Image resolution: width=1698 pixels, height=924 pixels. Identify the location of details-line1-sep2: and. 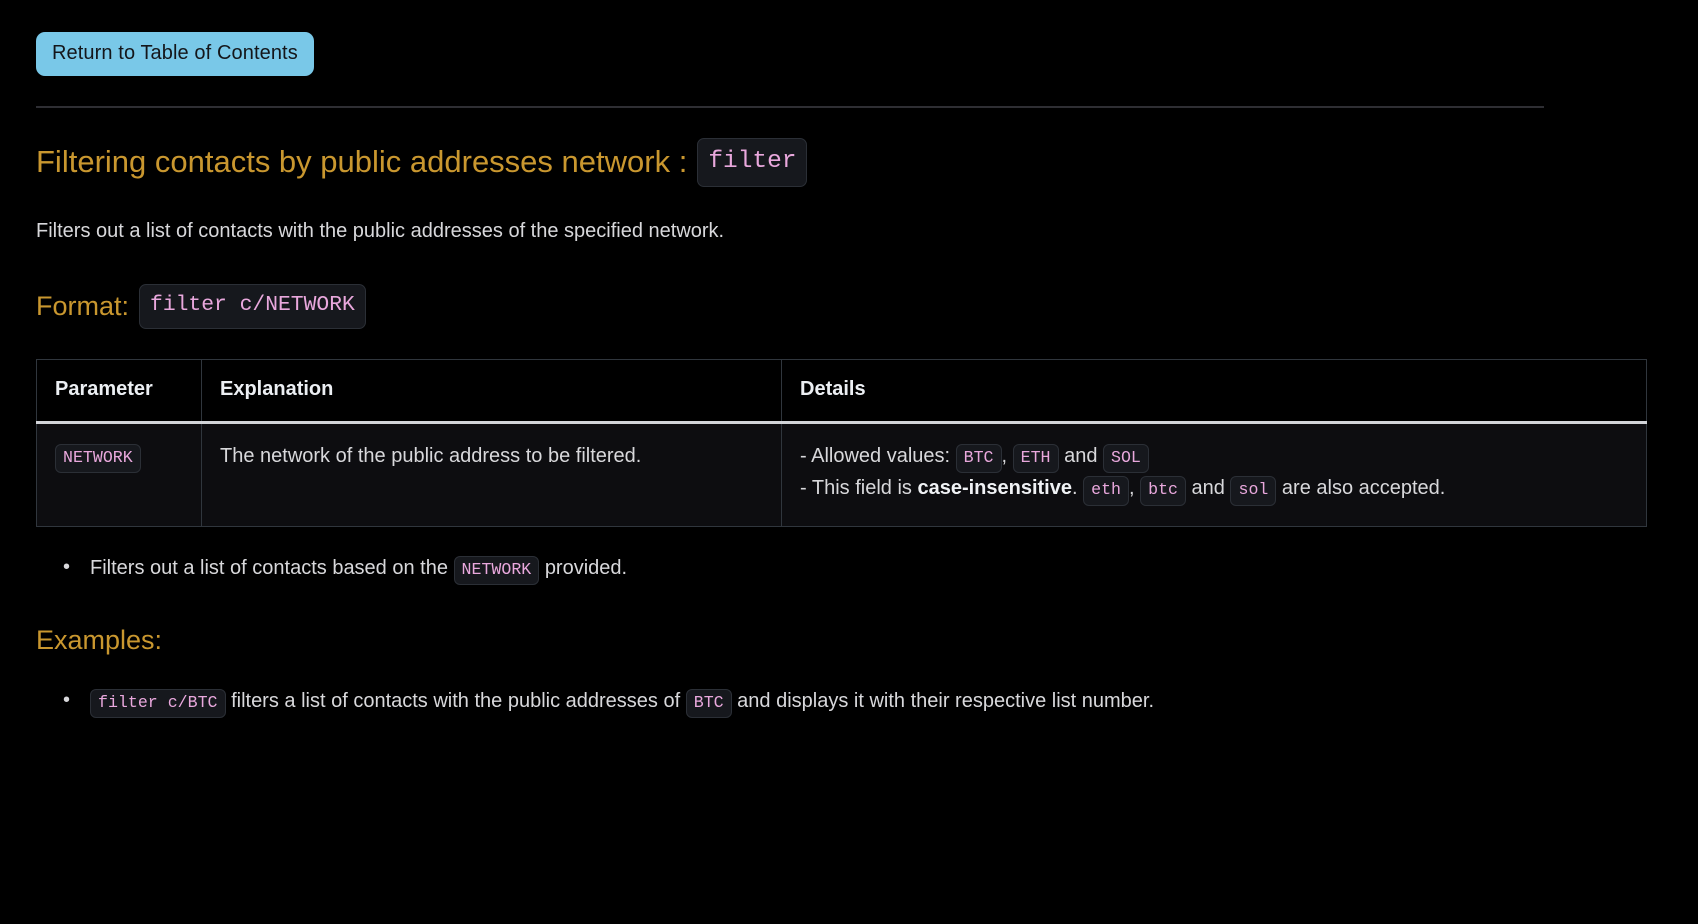
(1081, 455).